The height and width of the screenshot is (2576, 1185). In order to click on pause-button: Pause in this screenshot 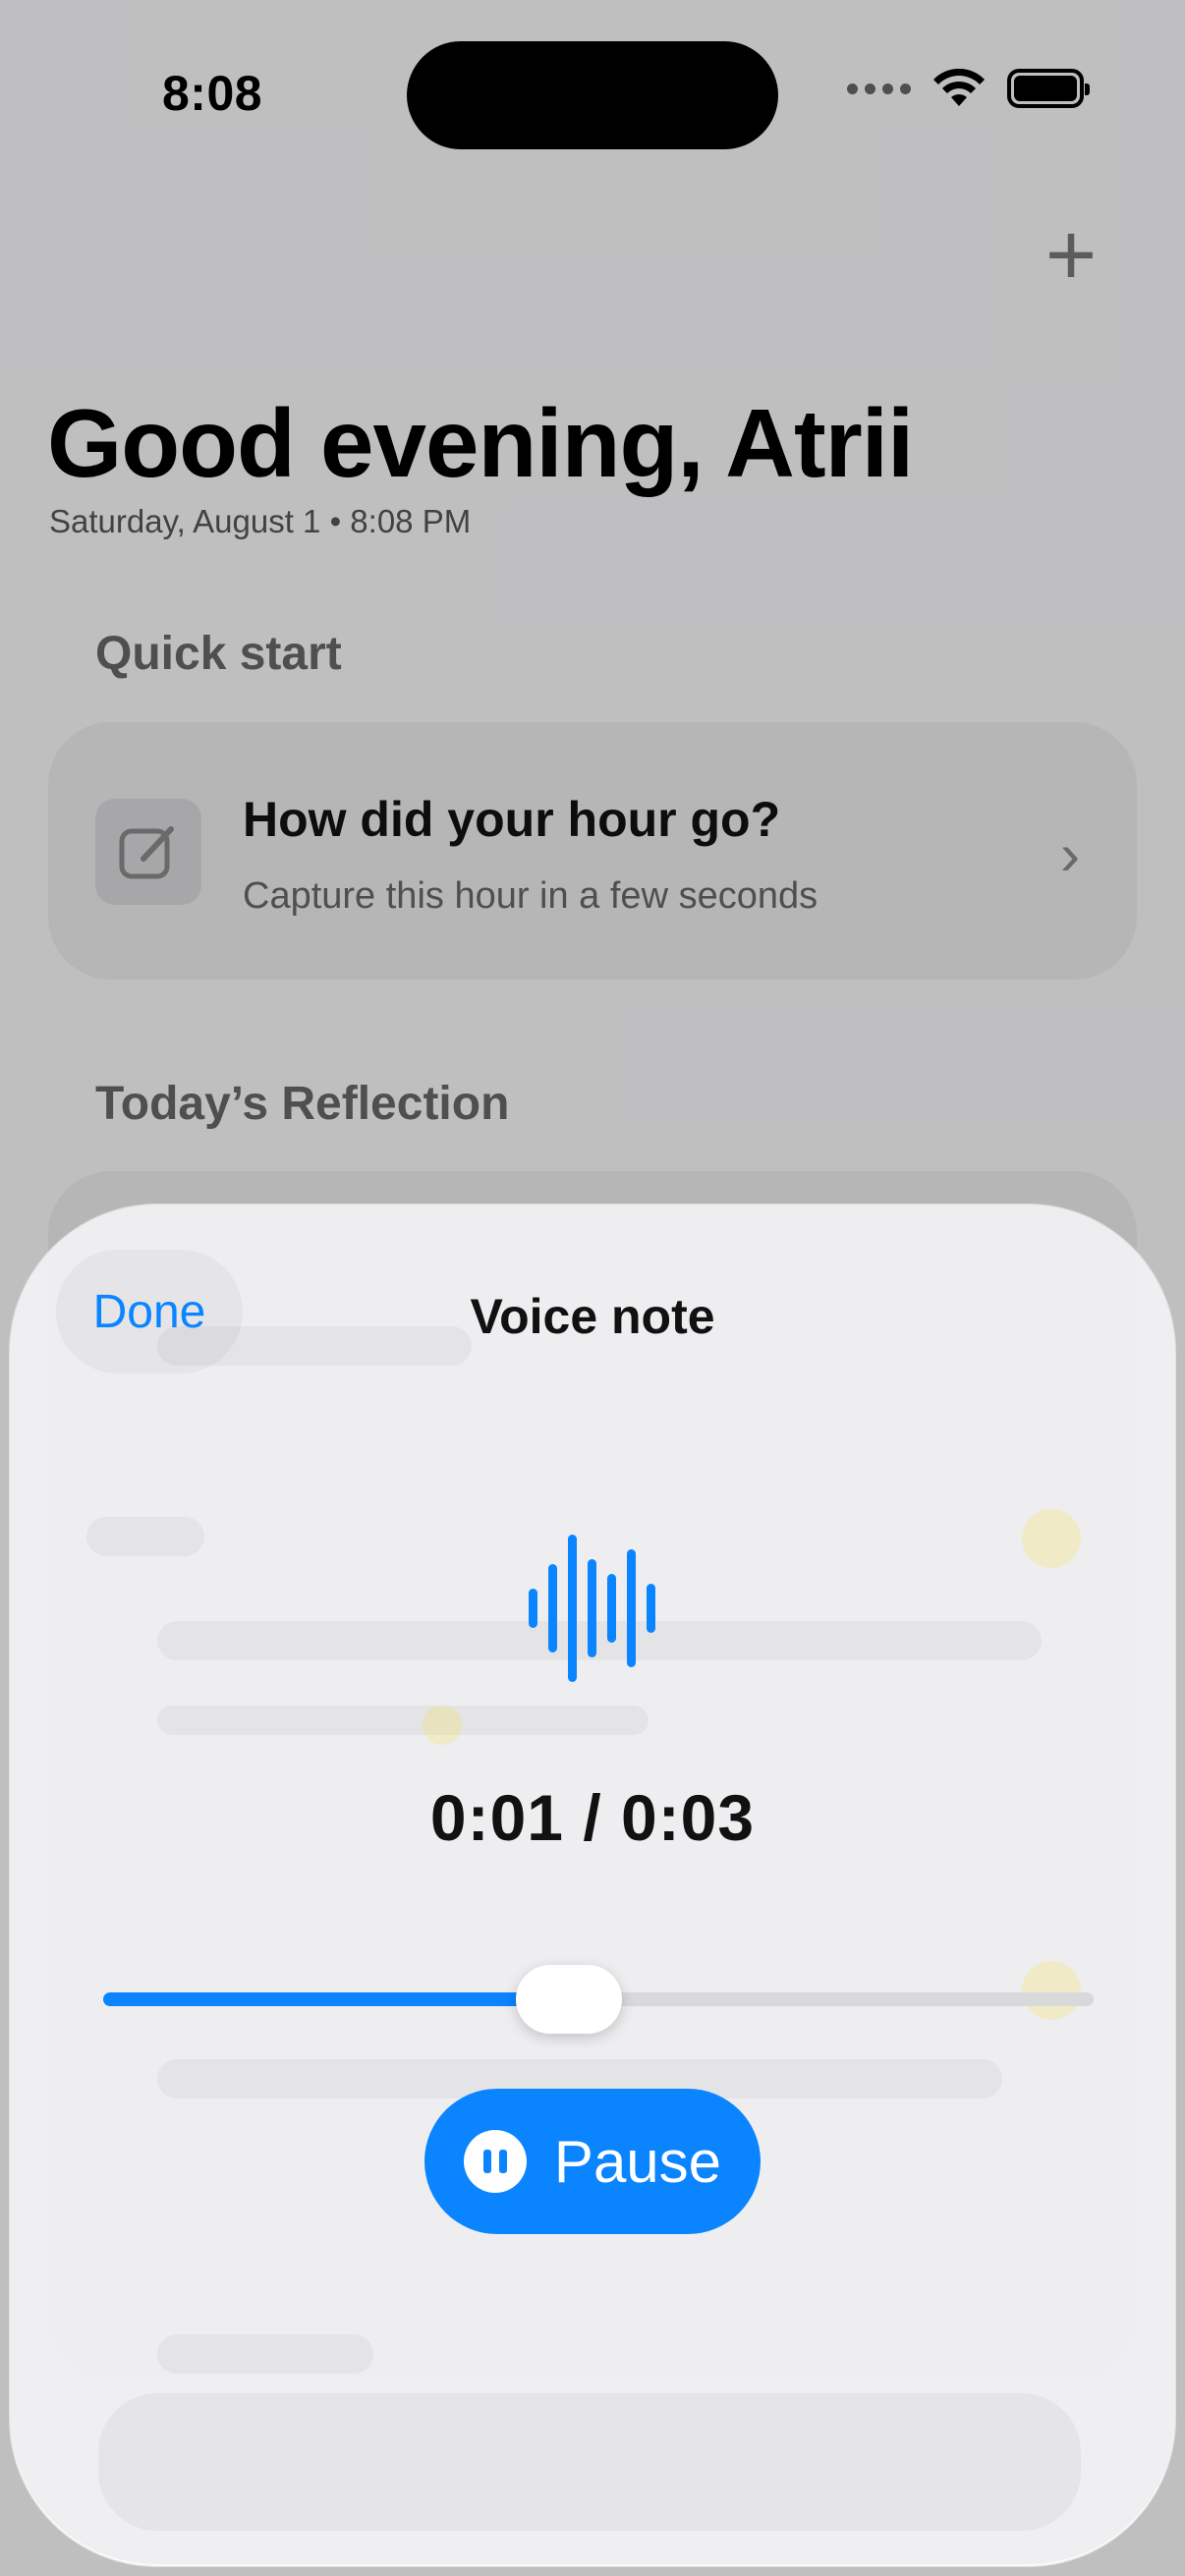, I will do `click(592, 2161)`.